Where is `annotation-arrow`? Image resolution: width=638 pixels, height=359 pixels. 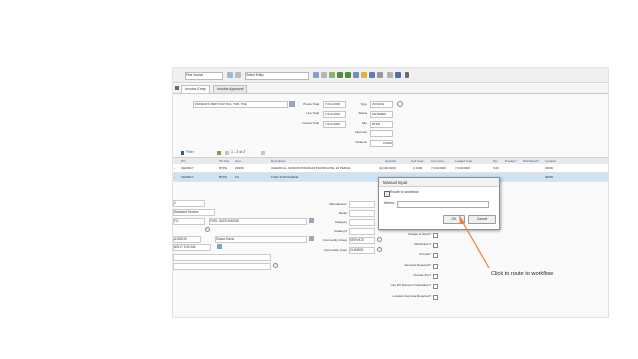
annotation-arrow is located at coordinates (474, 242).